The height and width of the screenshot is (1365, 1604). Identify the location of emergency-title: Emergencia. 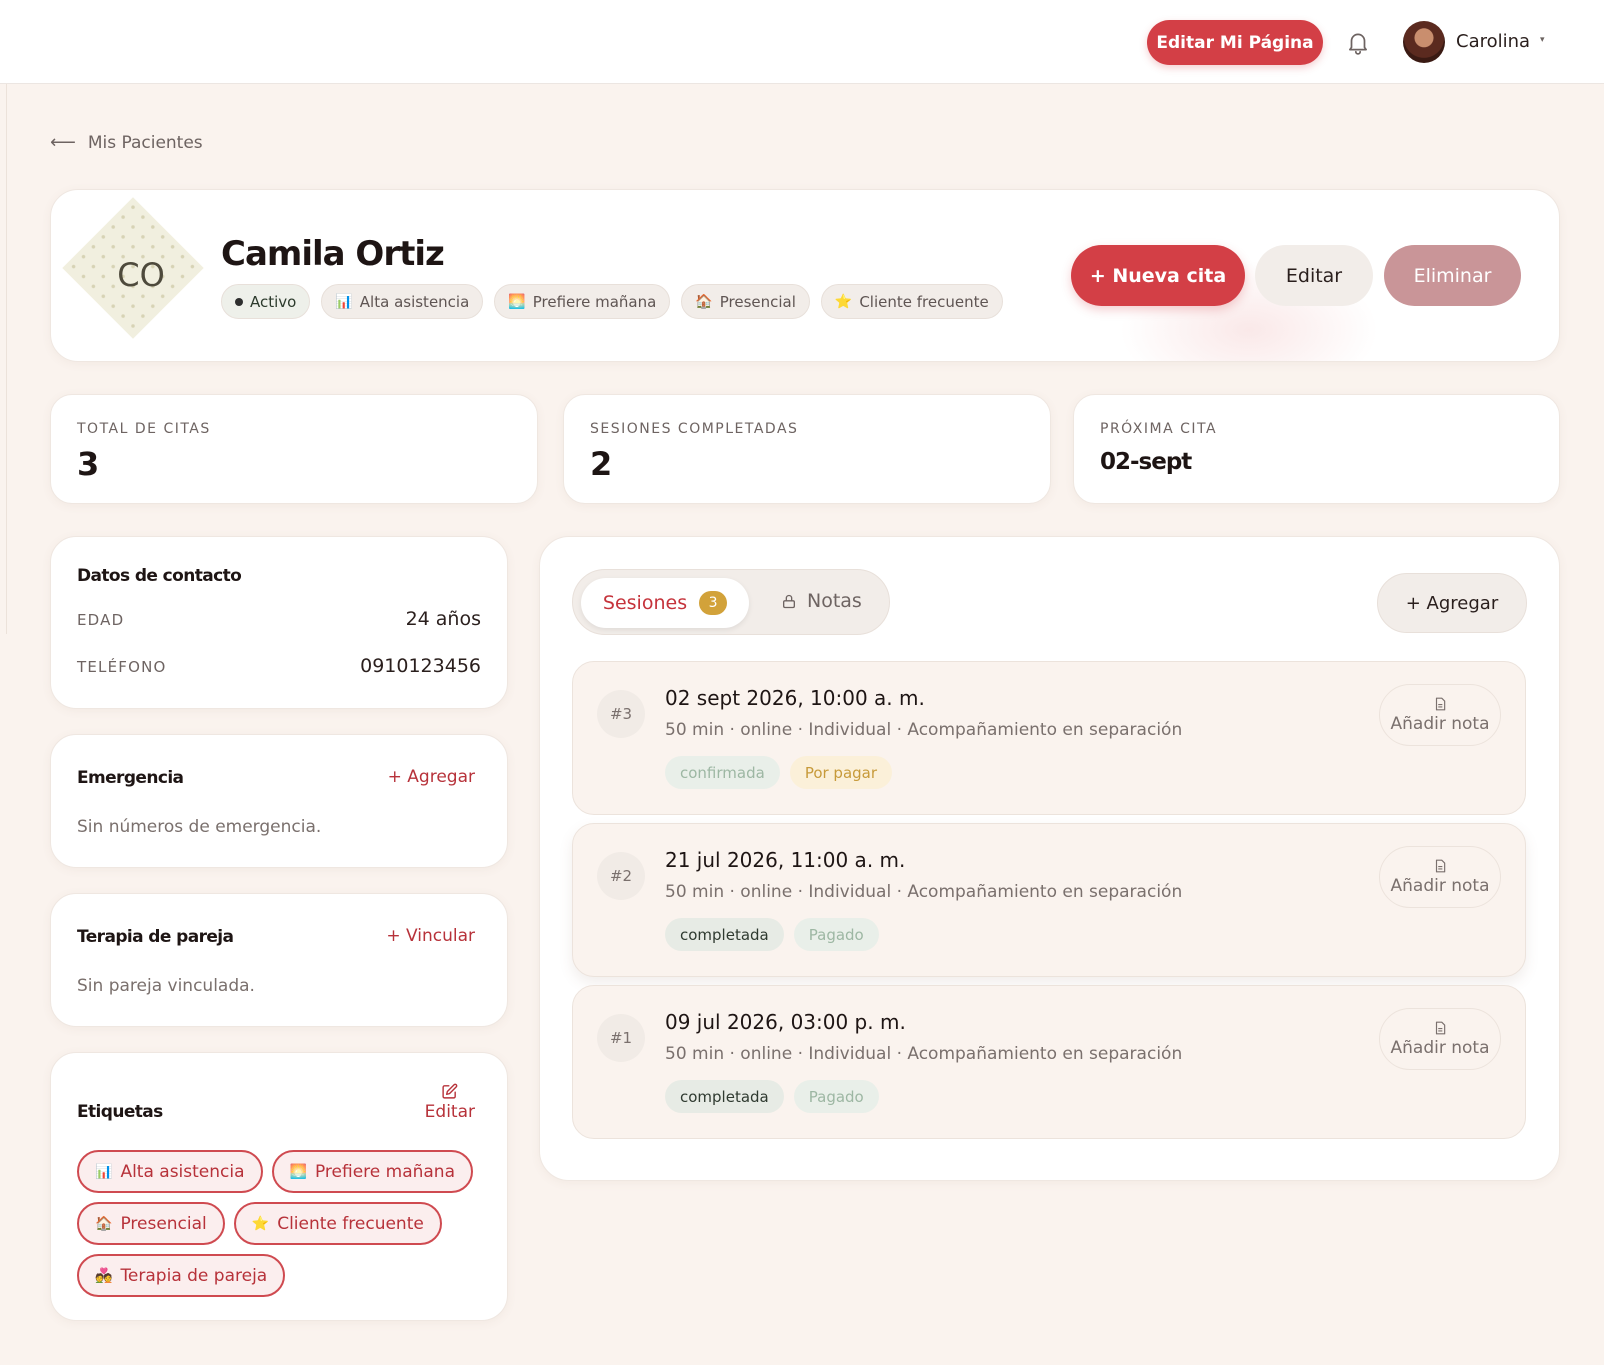
(130, 778).